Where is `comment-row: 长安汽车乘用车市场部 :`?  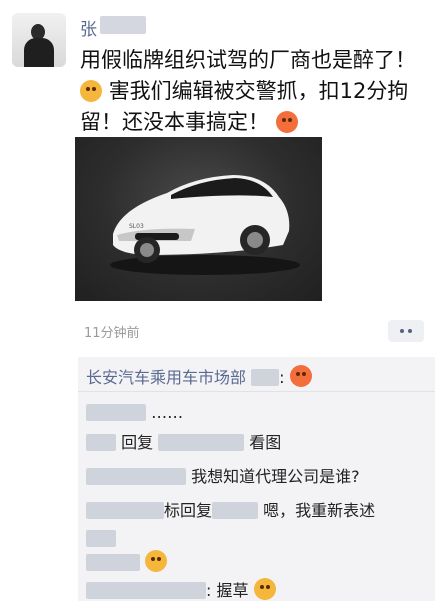 comment-row: 长安汽车乘用车市场部 : is located at coordinates (199, 376).